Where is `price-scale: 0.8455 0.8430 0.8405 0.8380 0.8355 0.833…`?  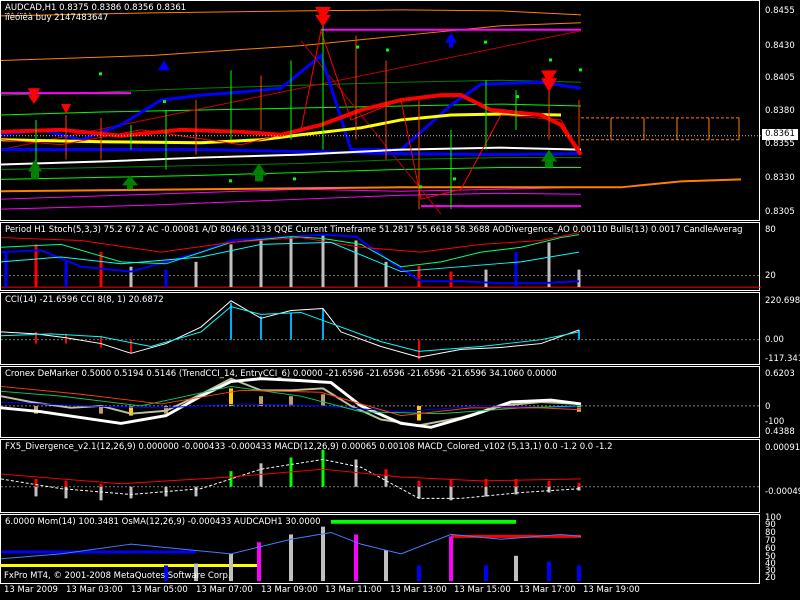
price-scale: 0.8455 0.8430 0.8405 0.8380 0.8355 0.833… is located at coordinates (780, 110).